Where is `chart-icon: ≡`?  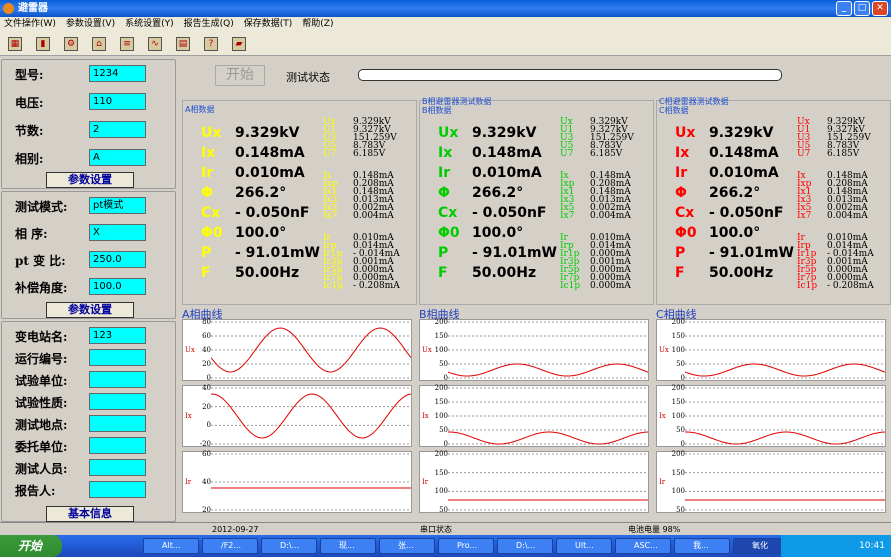
chart-icon: ≡ is located at coordinates (127, 44).